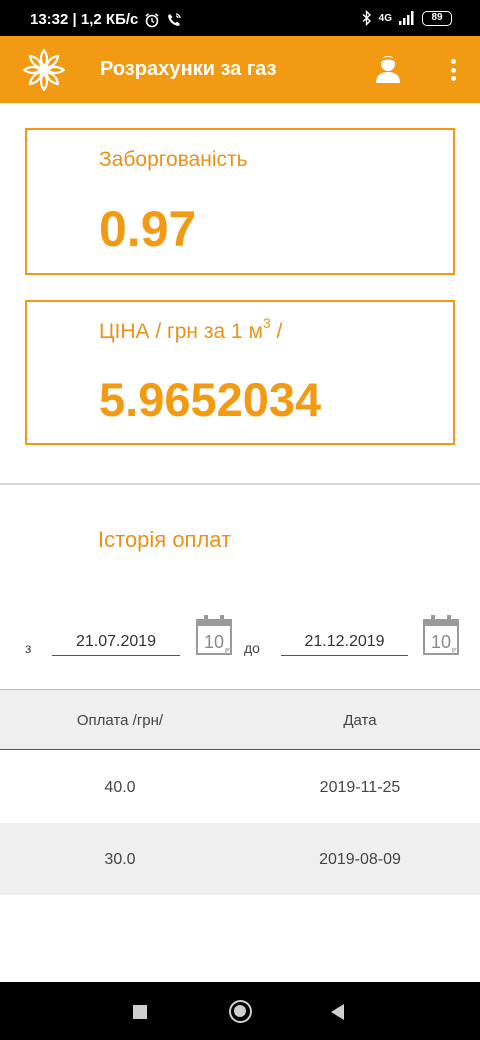  Describe the element at coordinates (344, 642) in the screenshot. I see `to-date-input` at that location.